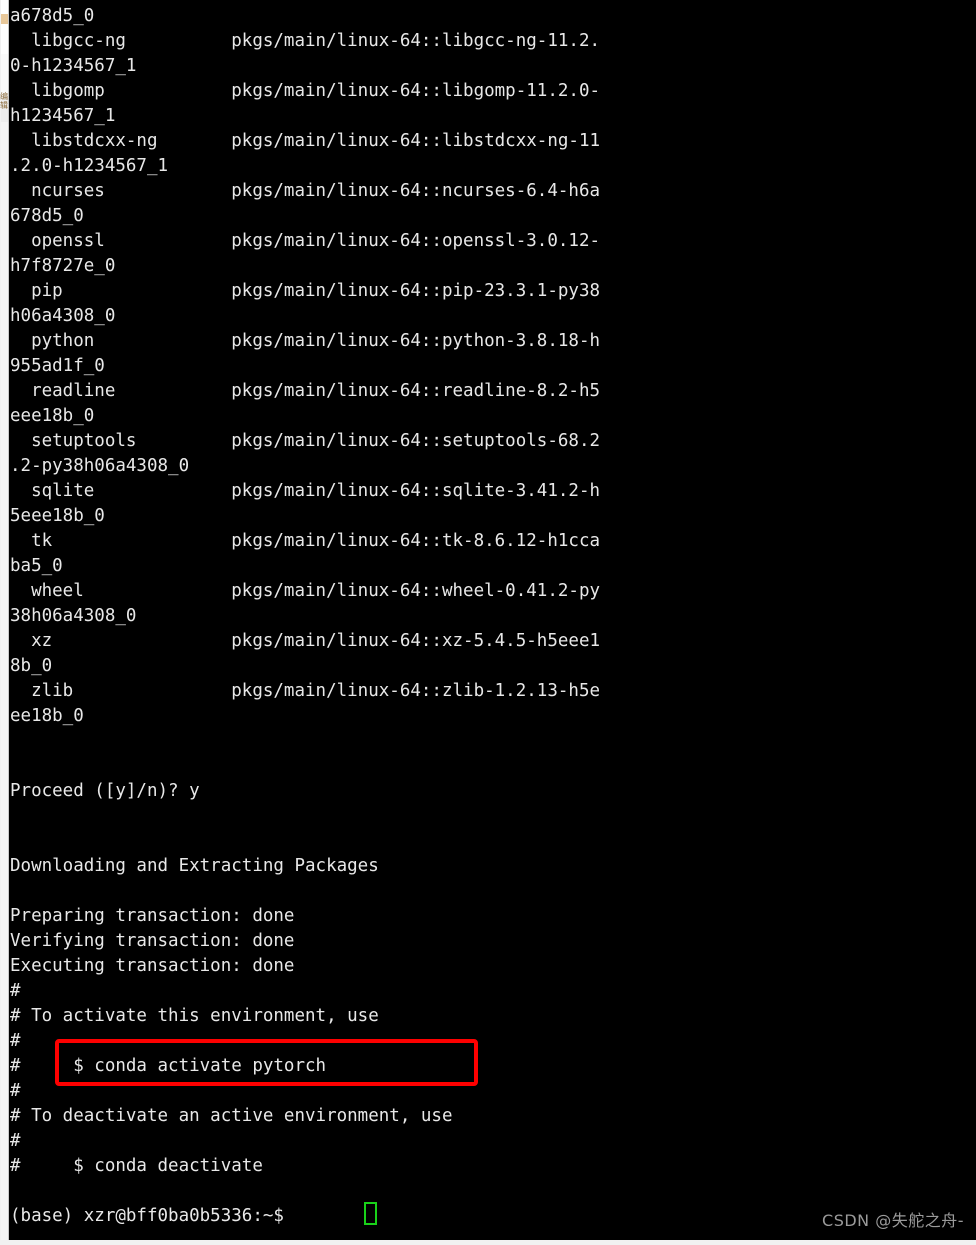 The width and height of the screenshot is (976, 1245). Describe the element at coordinates (36, 566) in the screenshot. I see `terminal-line: ba5_0` at that location.